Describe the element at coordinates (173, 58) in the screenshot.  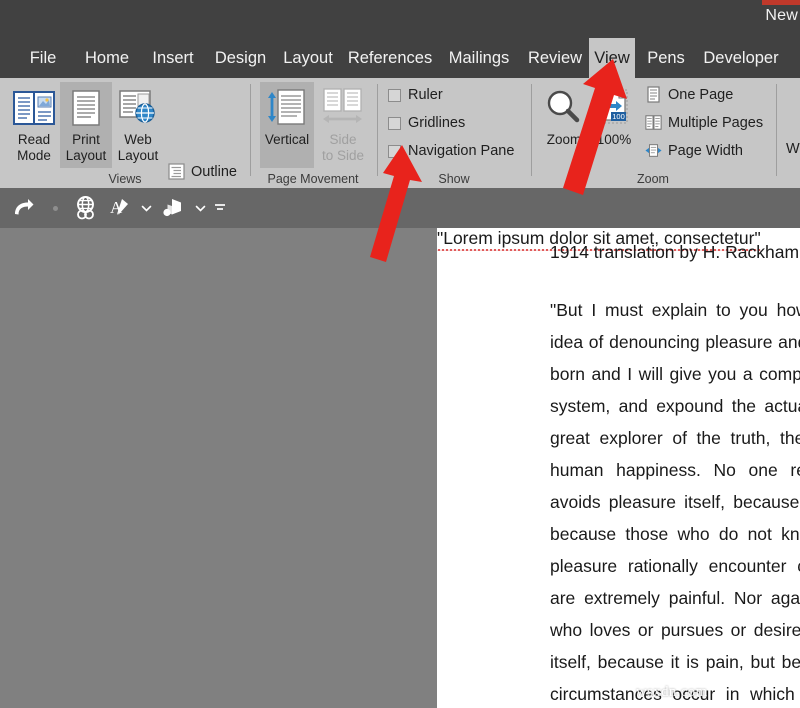
I see `tab-insert: Insert` at that location.